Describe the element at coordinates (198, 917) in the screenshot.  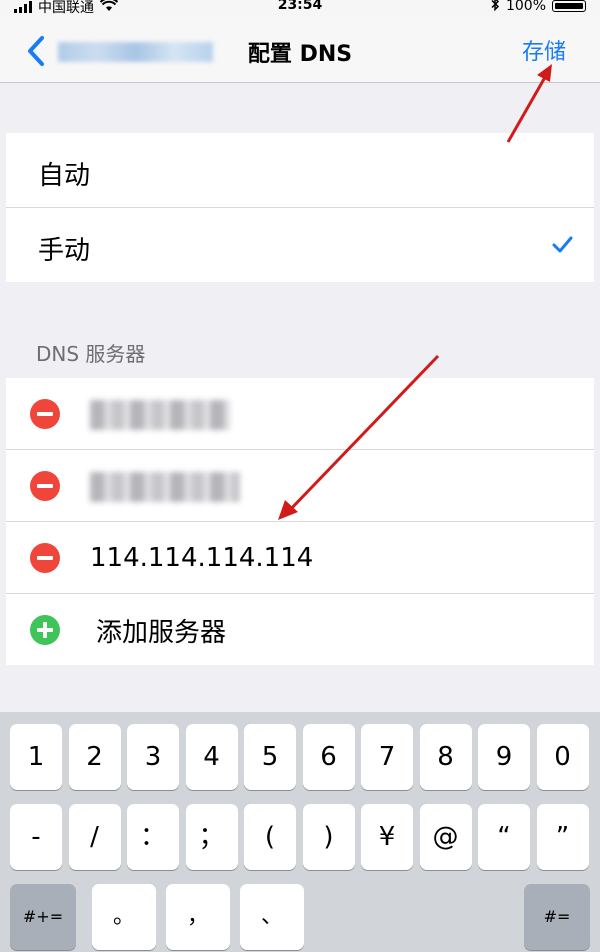
I see `key-fullwidth-comma: ，` at that location.